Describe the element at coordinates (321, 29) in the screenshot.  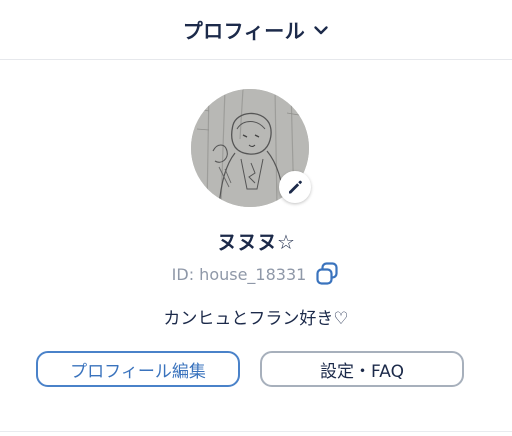
I see `chevron-down-icon` at that location.